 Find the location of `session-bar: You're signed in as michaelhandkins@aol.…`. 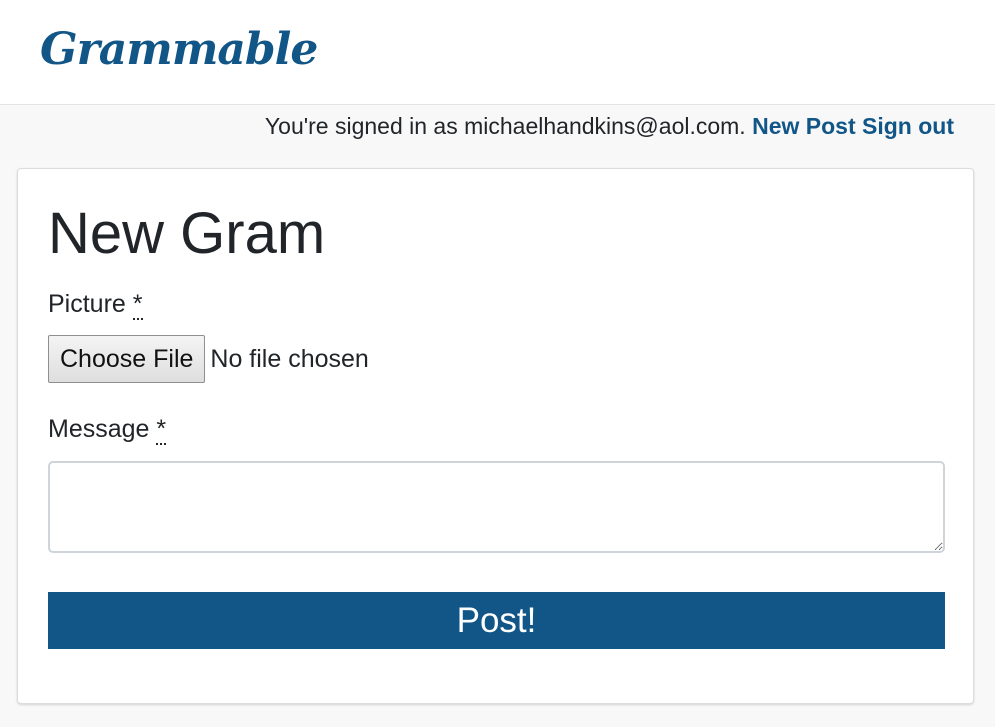

session-bar: You're signed in as michaelhandkins@aol.… is located at coordinates (609, 126).